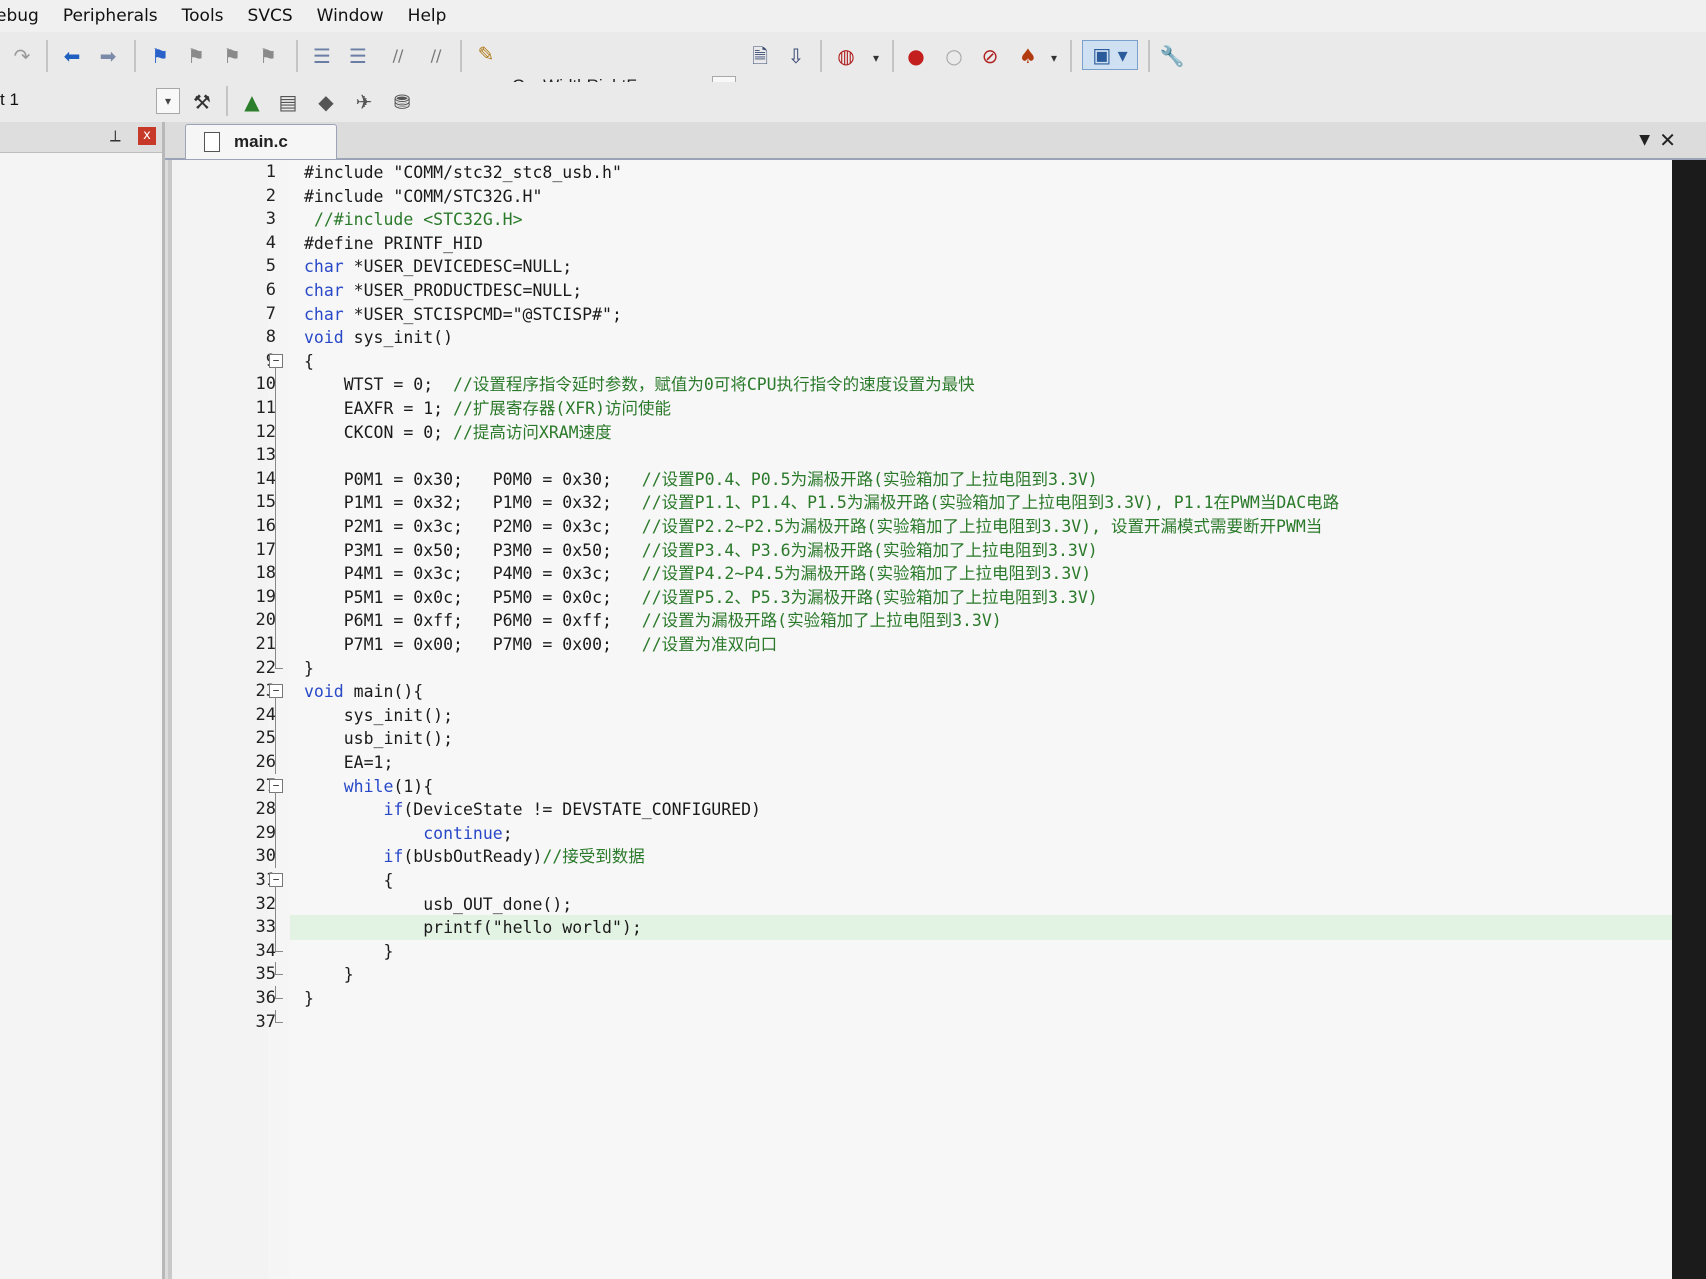 Image resolution: width=1706 pixels, height=1279 pixels. What do you see at coordinates (108, 56) in the screenshot?
I see `forward-icon: ➡` at bounding box center [108, 56].